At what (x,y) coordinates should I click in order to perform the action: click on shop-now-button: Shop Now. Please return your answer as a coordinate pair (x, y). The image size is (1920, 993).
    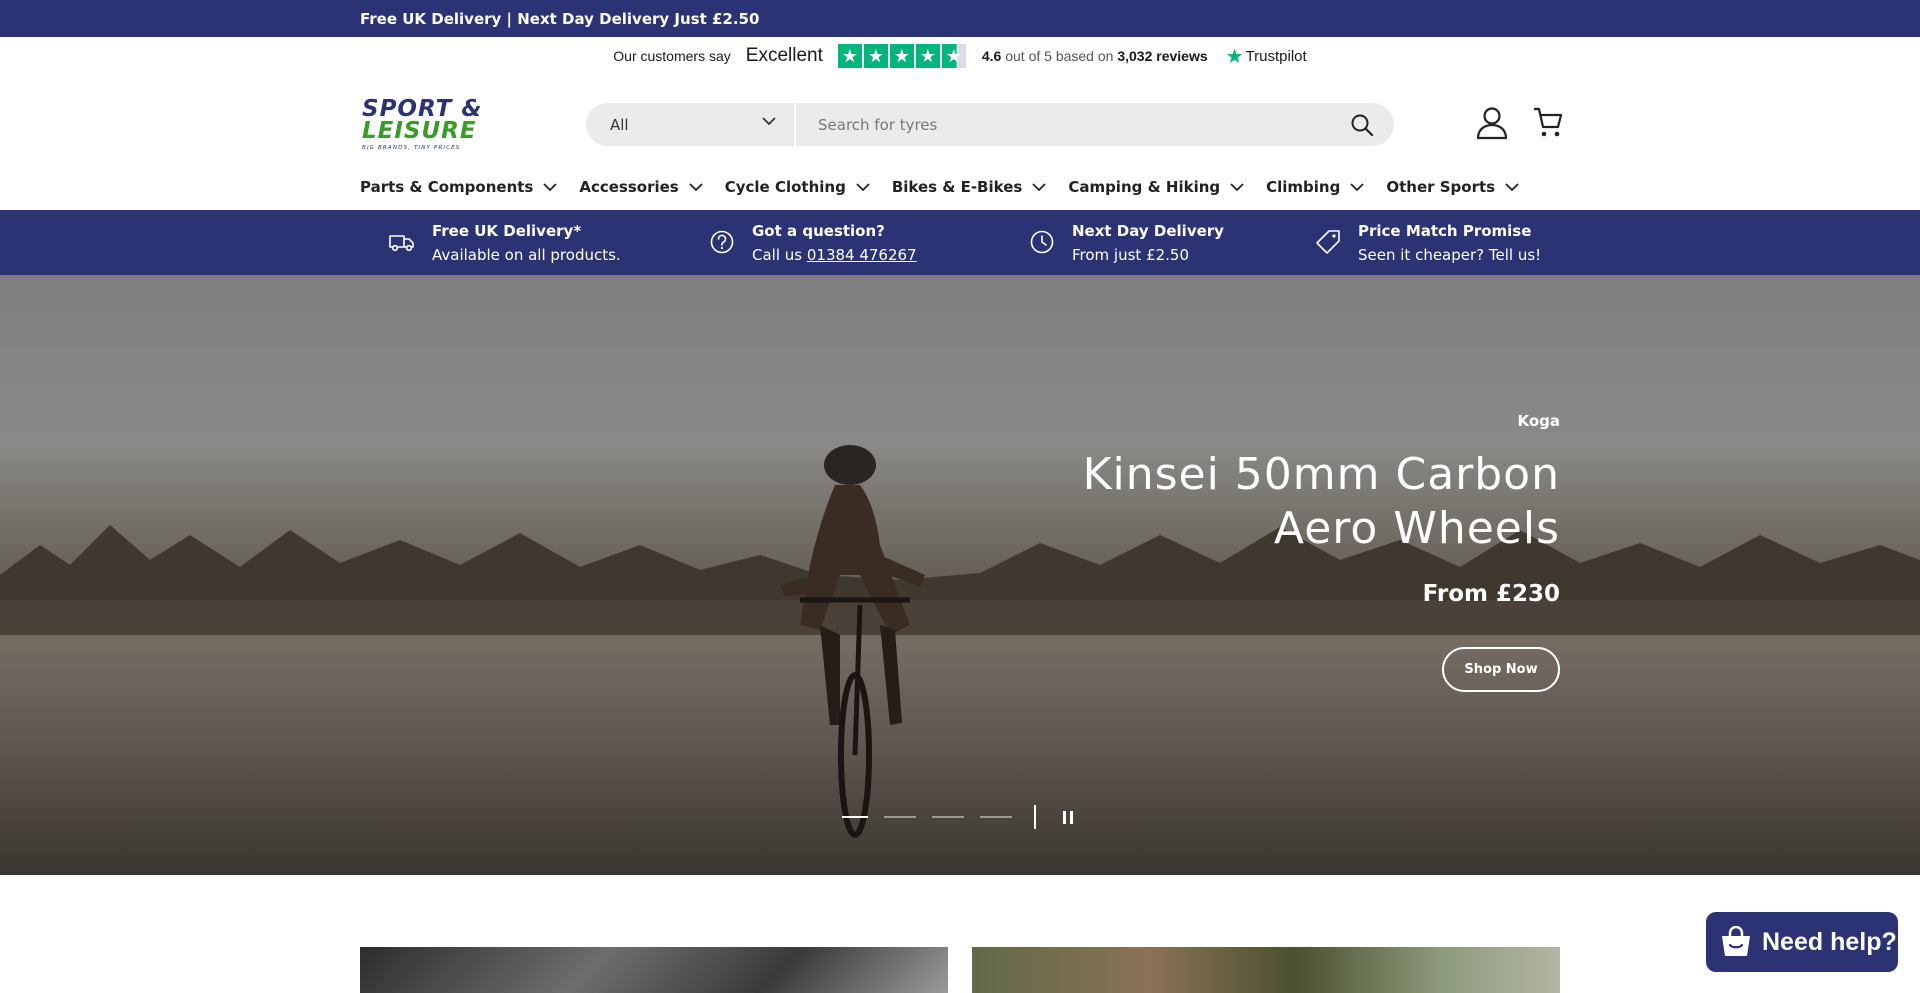
    Looking at the image, I should click on (1501, 669).